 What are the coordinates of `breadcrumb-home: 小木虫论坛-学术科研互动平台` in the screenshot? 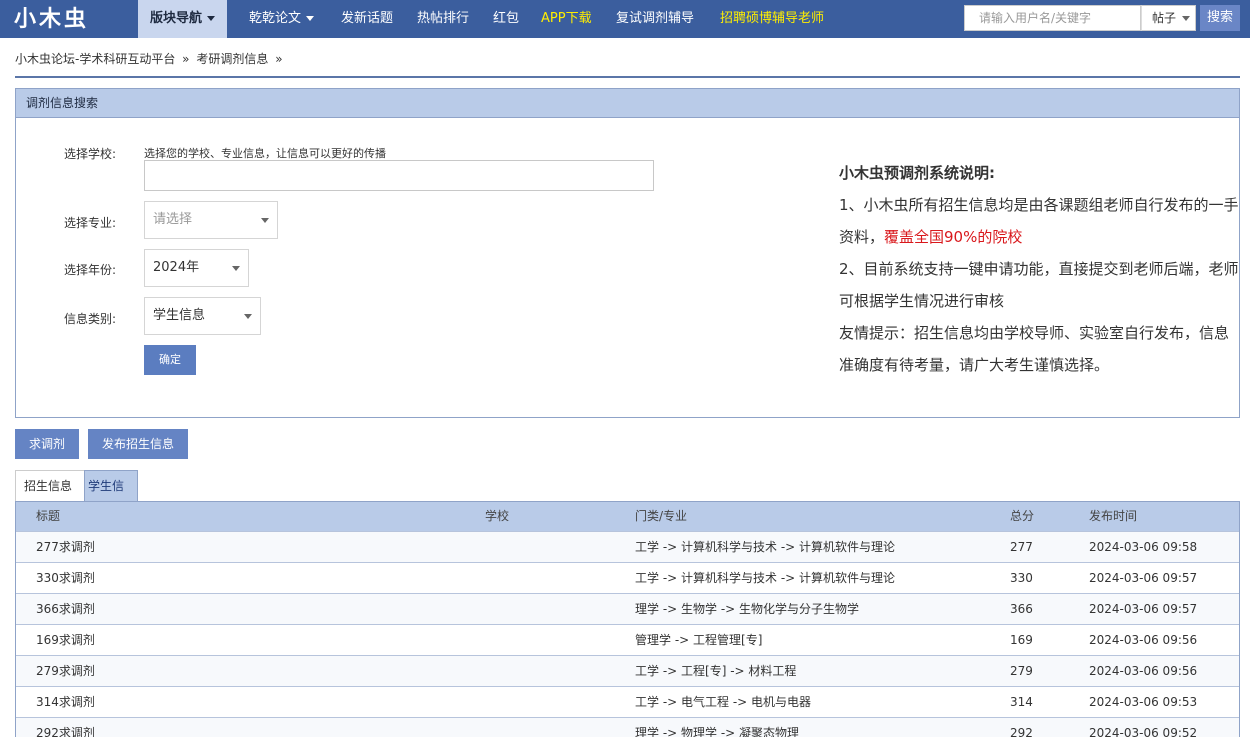 It's located at (95, 59).